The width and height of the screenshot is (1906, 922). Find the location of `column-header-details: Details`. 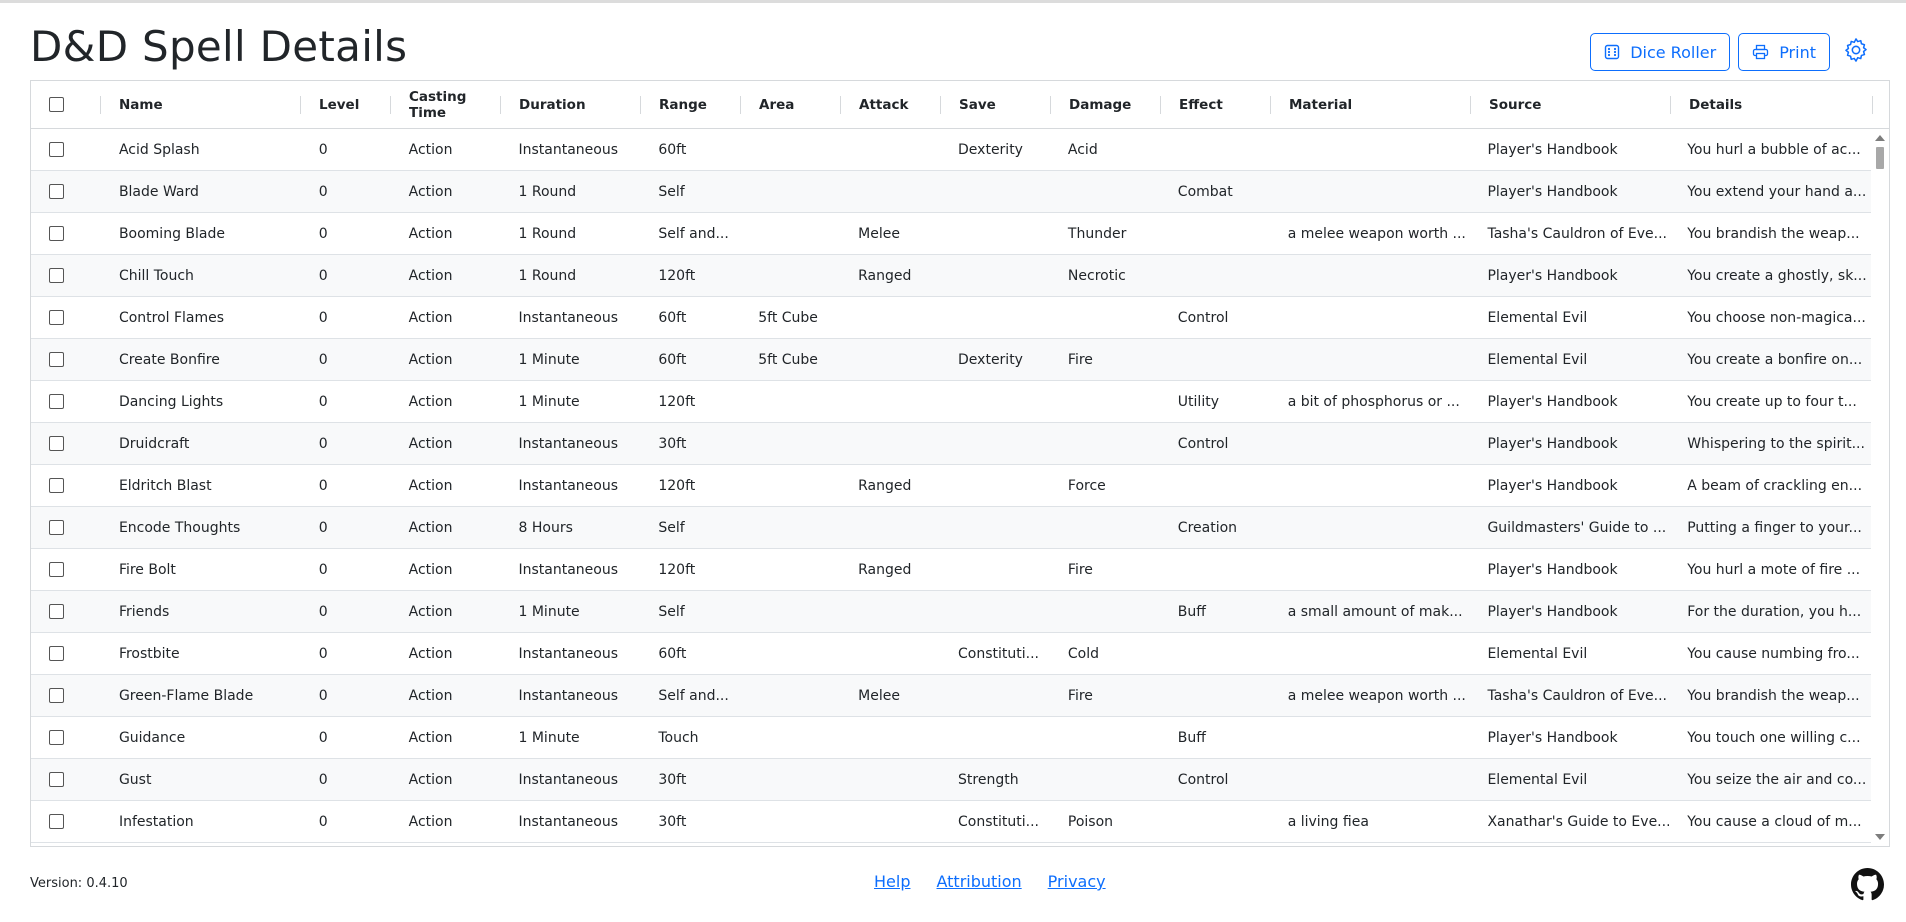

column-header-details: Details is located at coordinates (1772, 104).